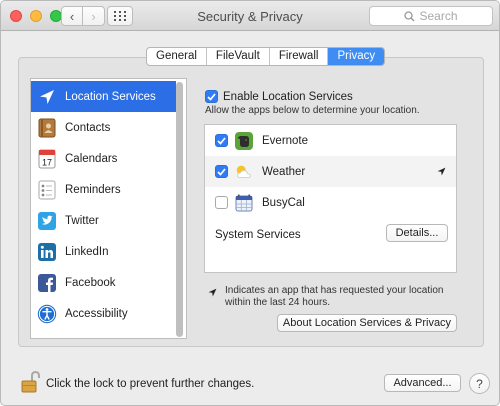  What do you see at coordinates (82, 220) in the screenshot?
I see `sidebar-item-label: Twitter` at bounding box center [82, 220].